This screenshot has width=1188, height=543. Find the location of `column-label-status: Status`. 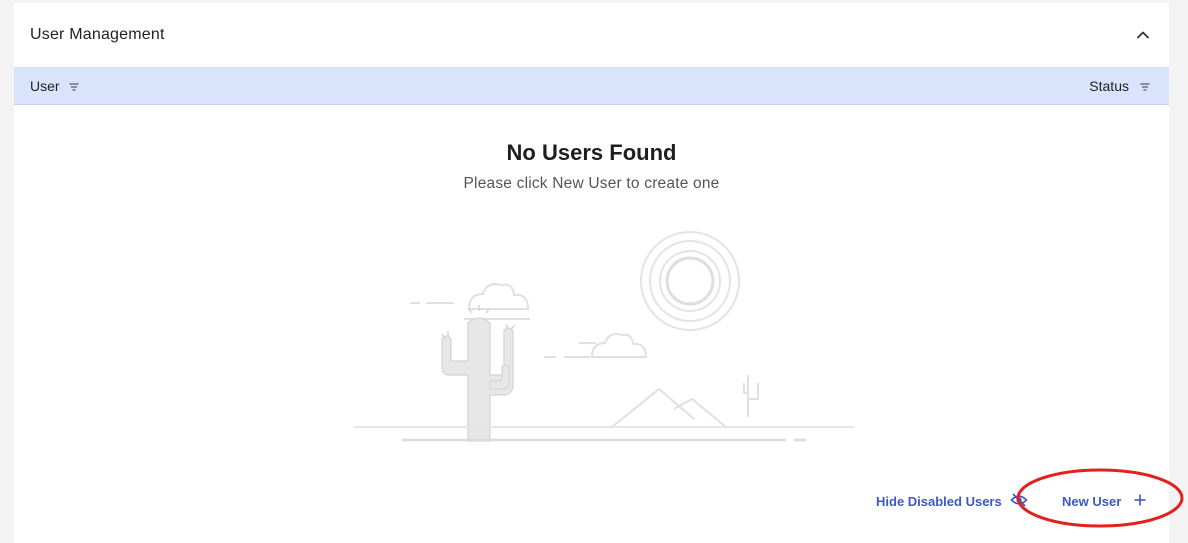

column-label-status: Status is located at coordinates (1109, 85).